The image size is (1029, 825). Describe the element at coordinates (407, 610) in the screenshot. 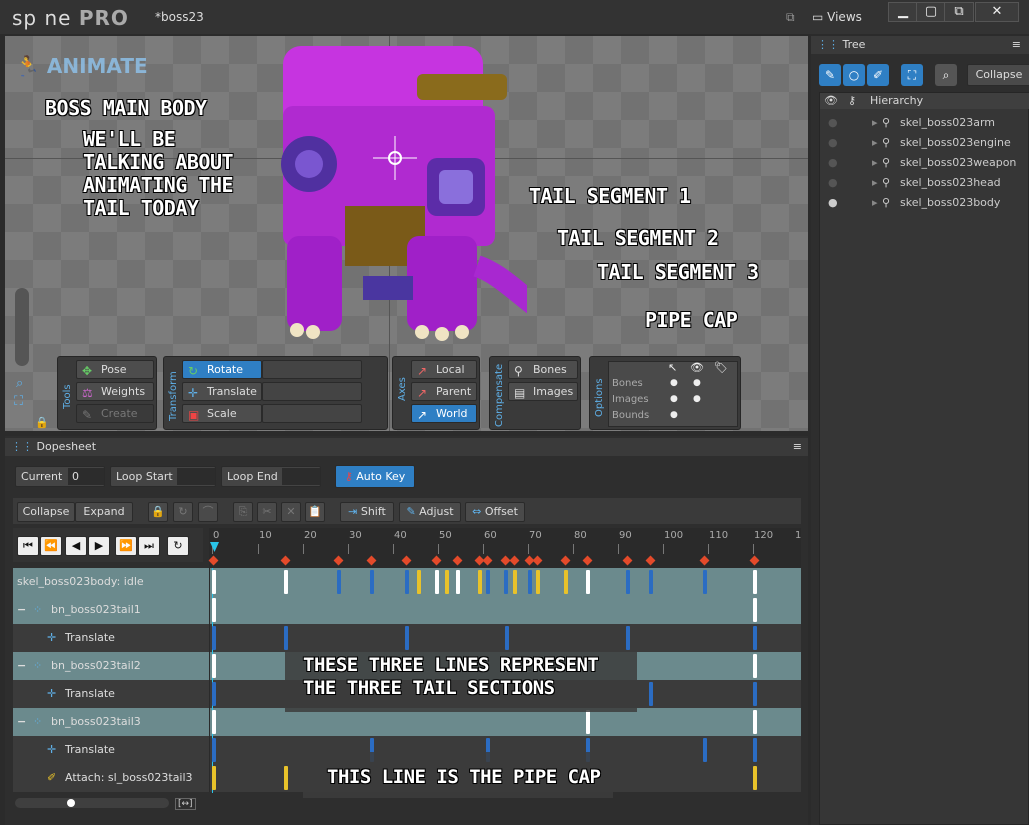

I see `dopesheet-row: − ⁘ bn_boss023tail1` at that location.